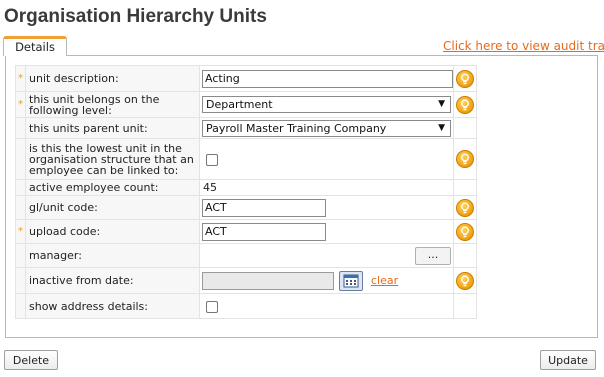  What do you see at coordinates (81, 280) in the screenshot?
I see `inactive-from-date-label: inactive from date:` at bounding box center [81, 280].